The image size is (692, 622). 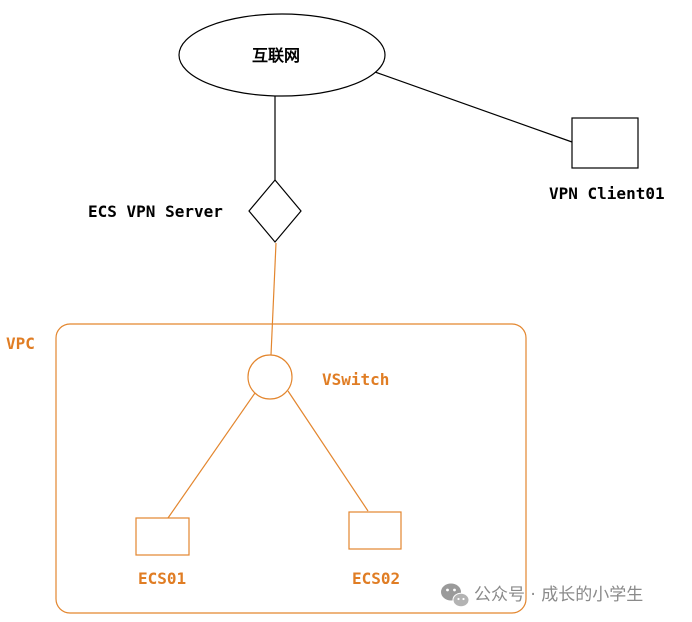 What do you see at coordinates (211, 455) in the screenshot?
I see `vswitch-to-ecs01-line` at bounding box center [211, 455].